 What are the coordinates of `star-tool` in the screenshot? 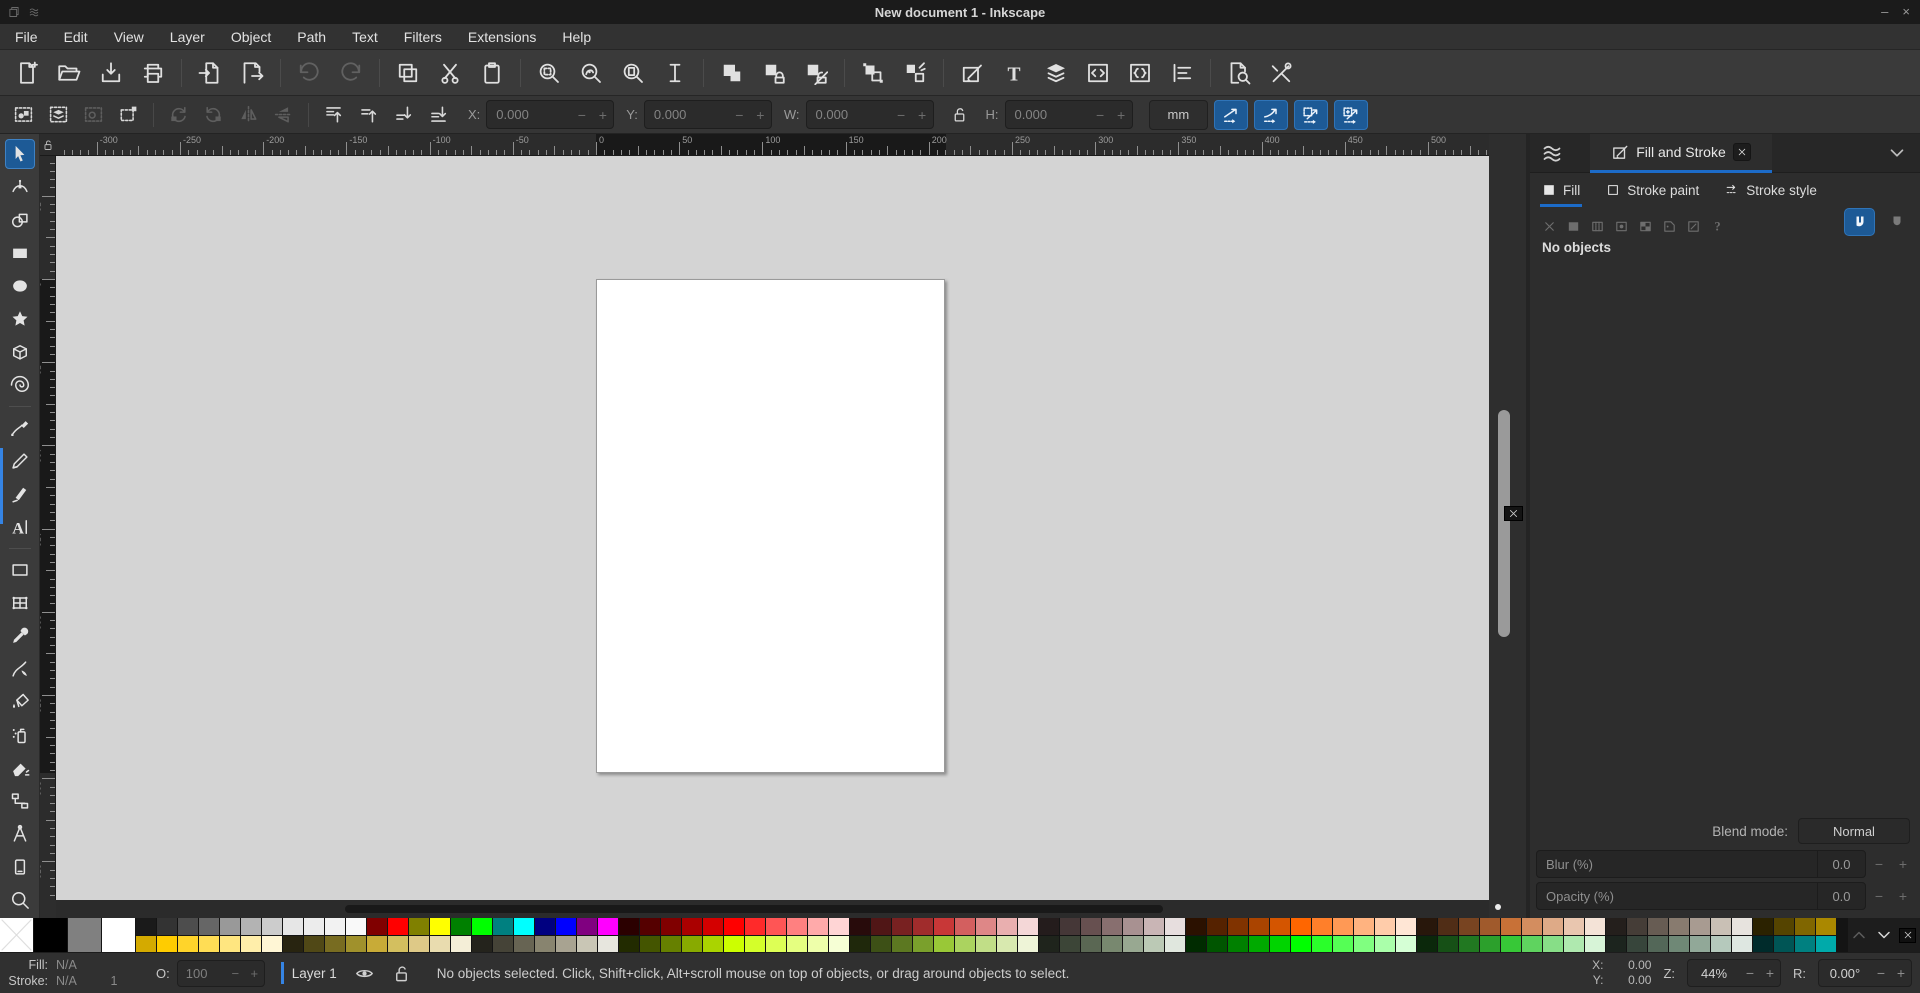 It's located at (20, 319).